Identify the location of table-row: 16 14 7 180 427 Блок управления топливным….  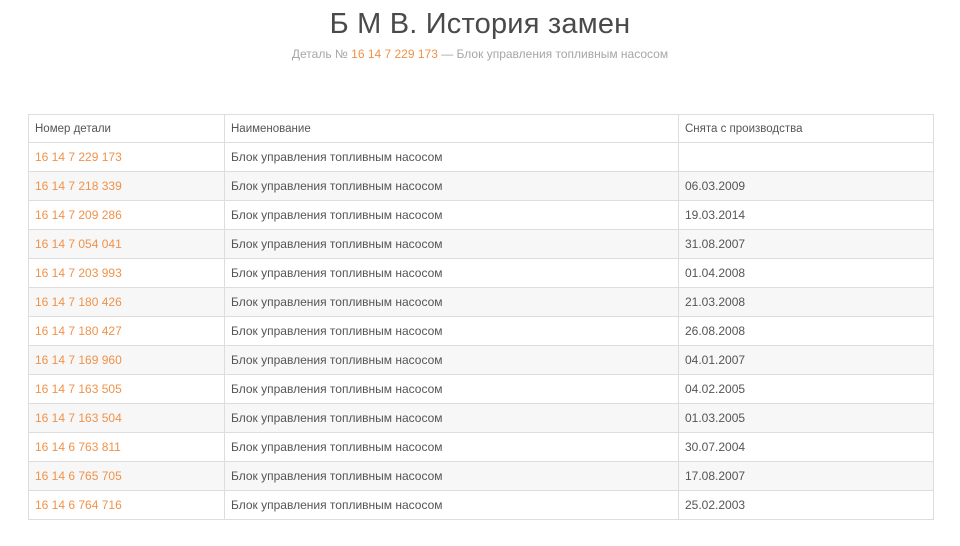
(481, 331).